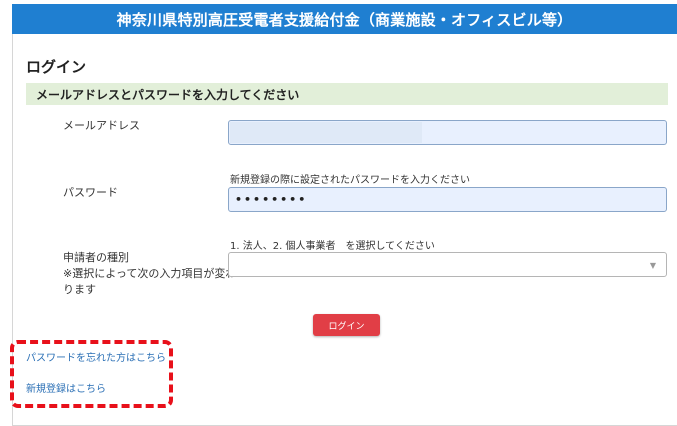 The height and width of the screenshot is (426, 677). Describe the element at coordinates (326, 132) in the screenshot. I see `email-autofill-highlight` at that location.